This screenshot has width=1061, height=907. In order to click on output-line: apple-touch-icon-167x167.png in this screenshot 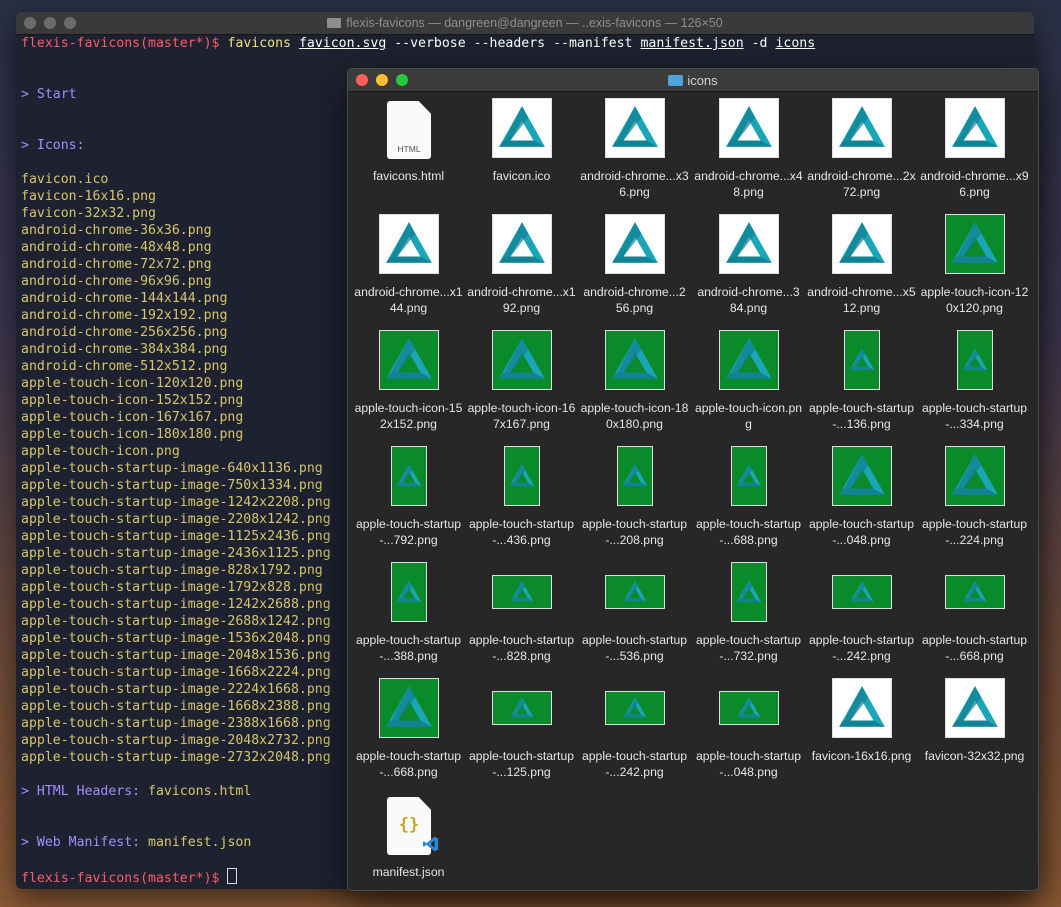, I will do `click(132, 417)`.